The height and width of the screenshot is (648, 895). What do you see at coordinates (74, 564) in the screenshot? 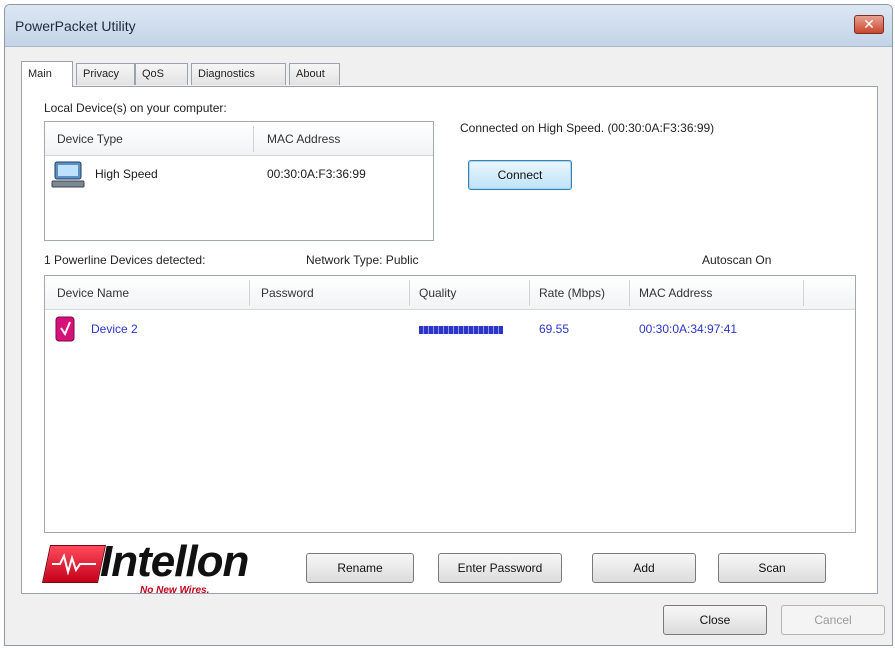
I see `waveform-icon` at bounding box center [74, 564].